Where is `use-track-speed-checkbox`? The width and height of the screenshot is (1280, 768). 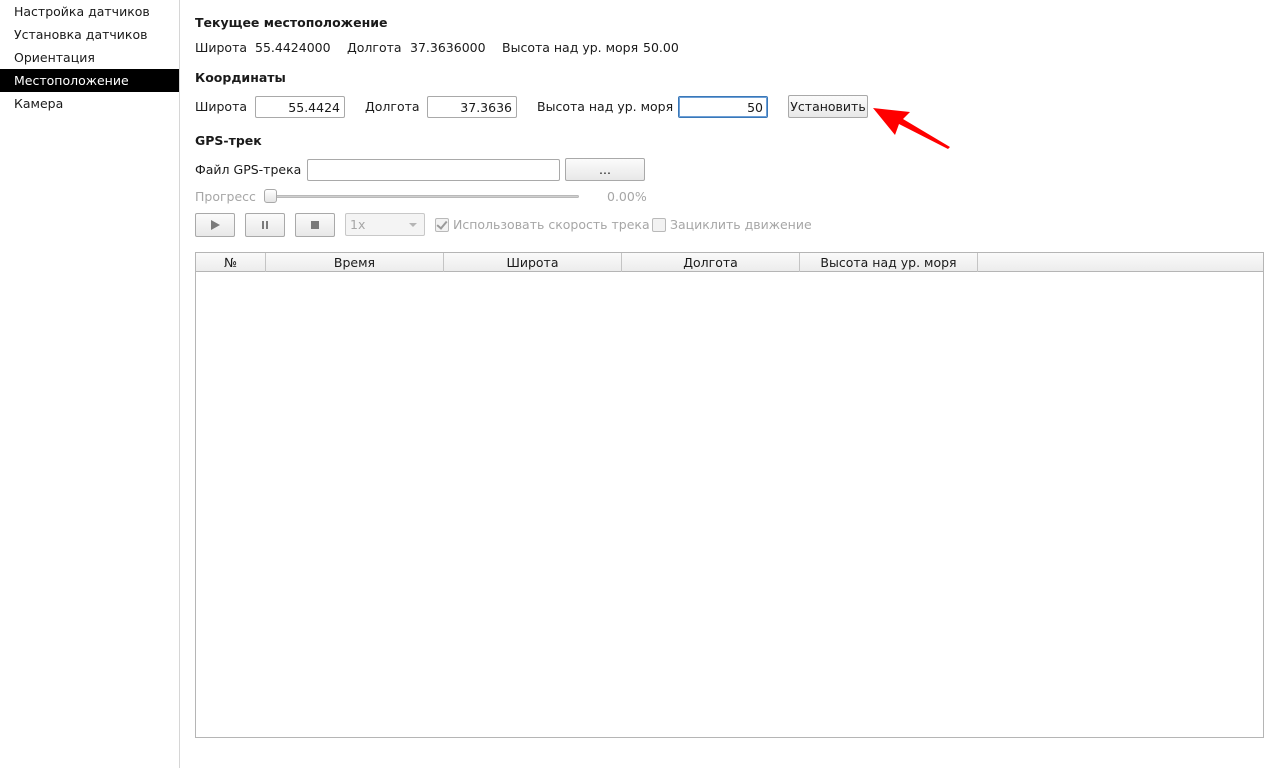 use-track-speed-checkbox is located at coordinates (442, 225).